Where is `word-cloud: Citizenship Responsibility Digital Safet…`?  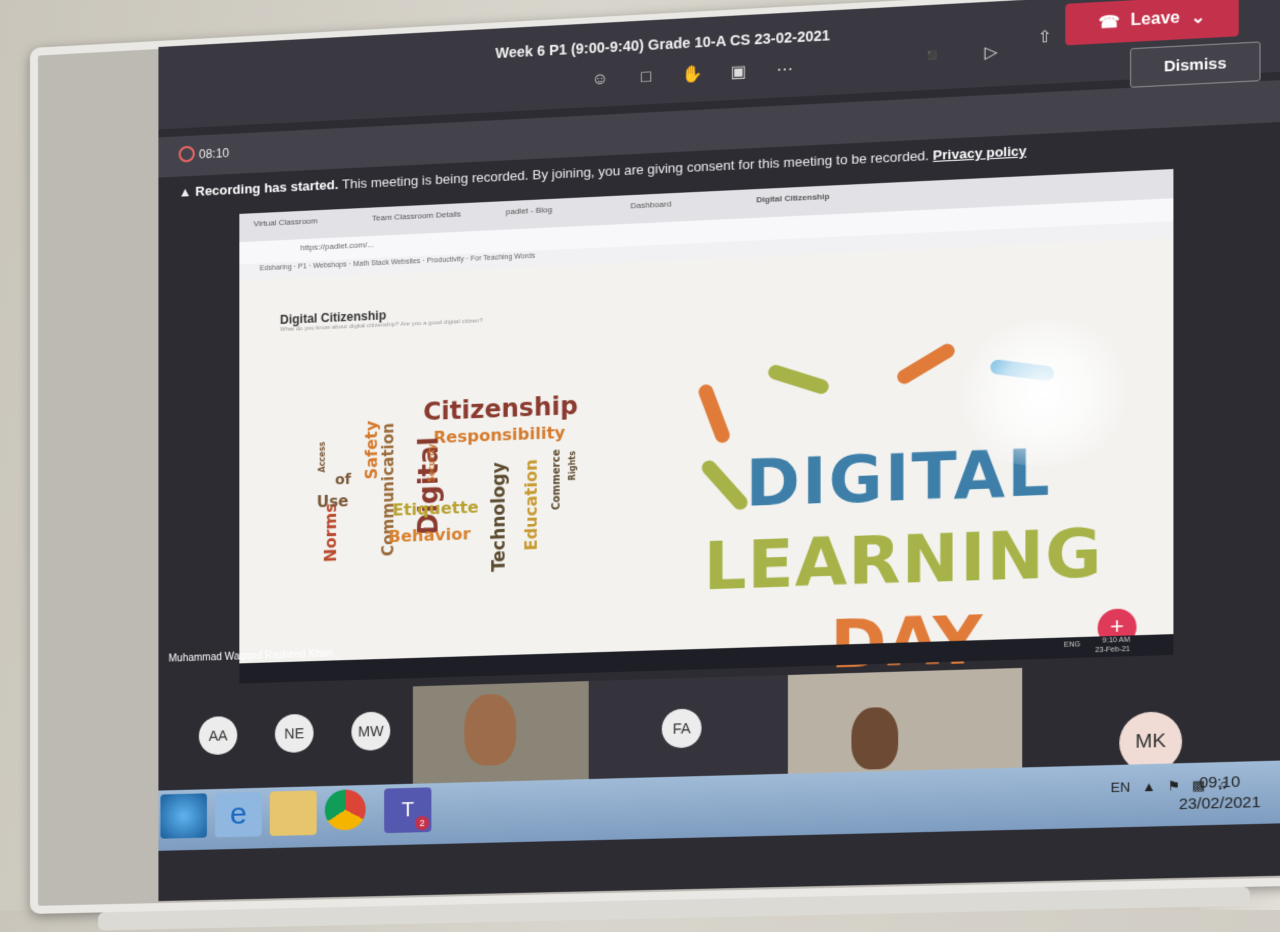 word-cloud: Citizenship Responsibility Digital Safet… is located at coordinates (486, 486).